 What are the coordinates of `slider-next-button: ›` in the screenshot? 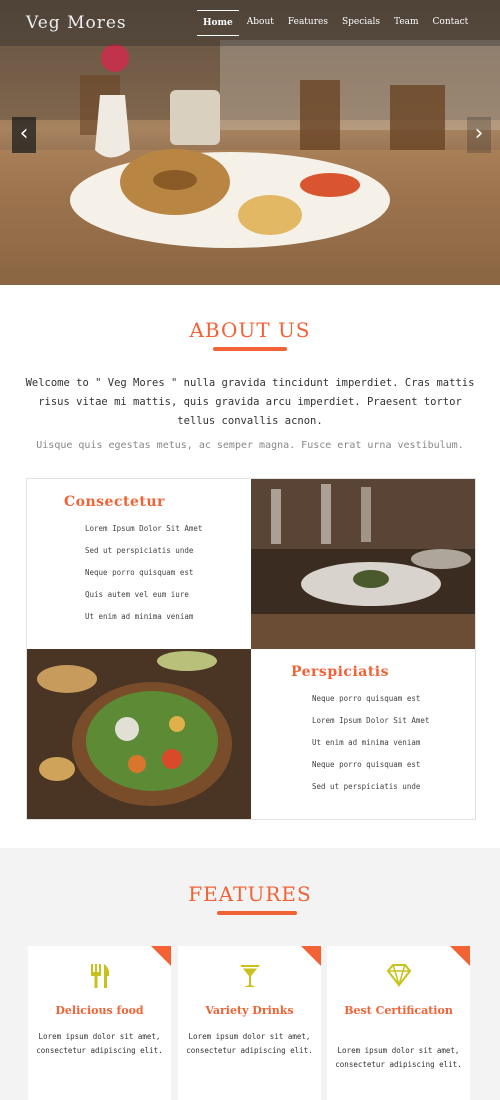 It's located at (479, 135).